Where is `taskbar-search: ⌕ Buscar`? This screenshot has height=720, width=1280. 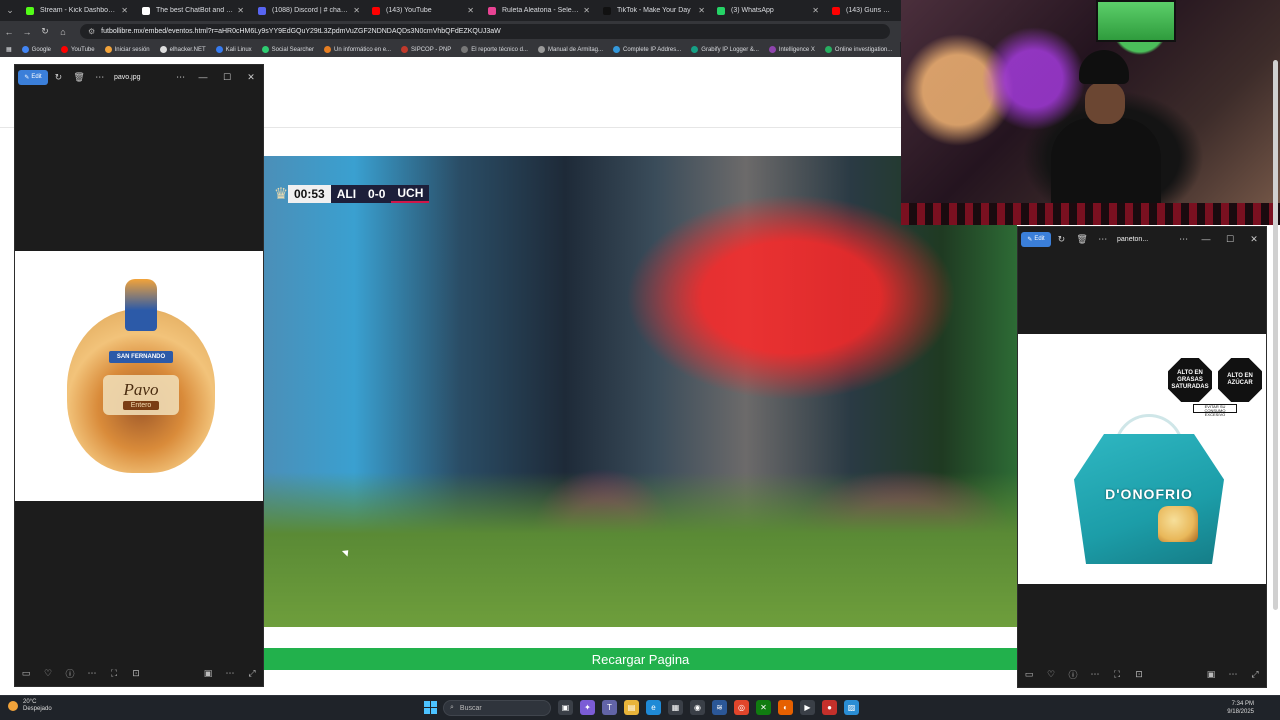 taskbar-search: ⌕ Buscar is located at coordinates (497, 708).